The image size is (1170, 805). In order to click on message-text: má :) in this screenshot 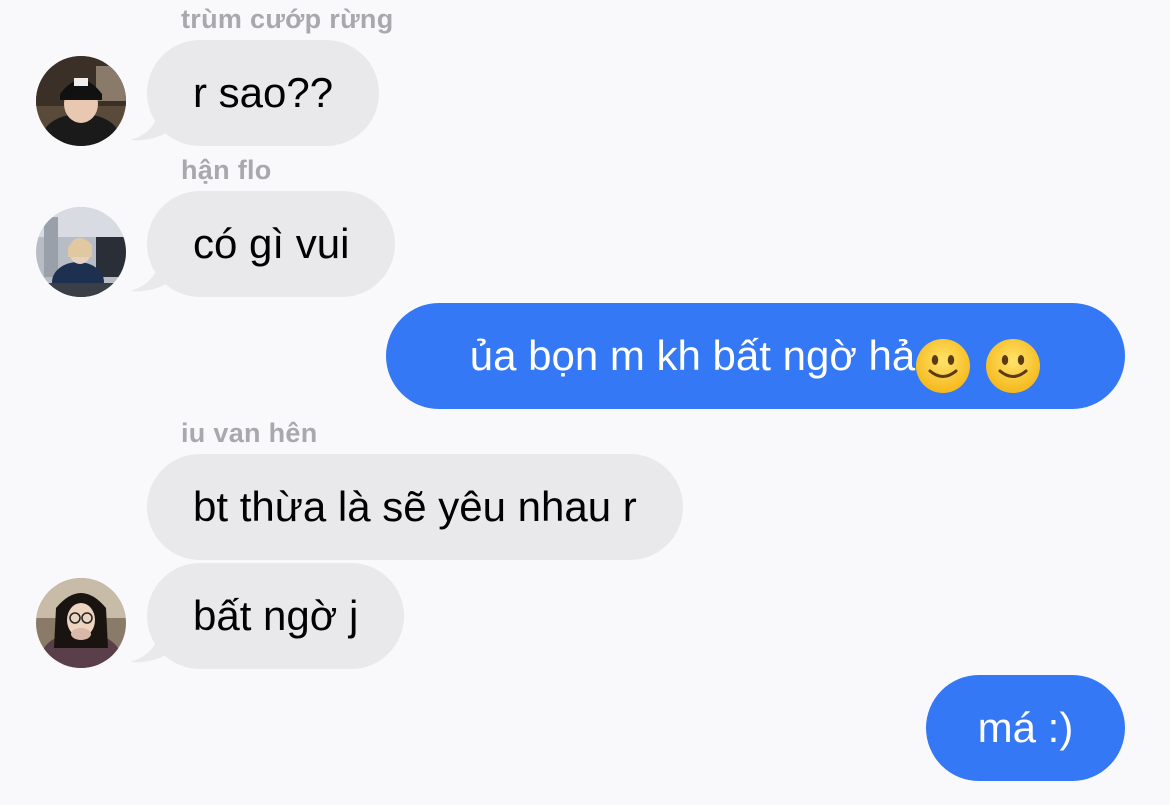, I will do `click(1025, 727)`.